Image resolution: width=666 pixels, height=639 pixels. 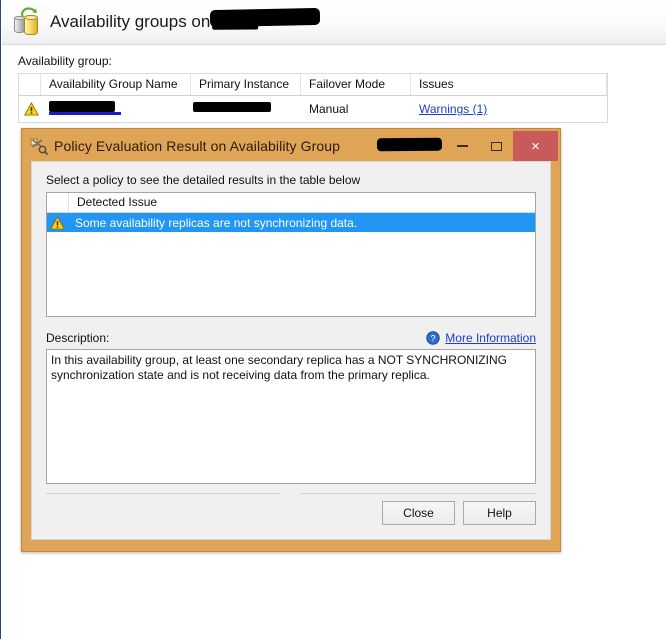 I want to click on maximize-button, so click(x=496, y=146).